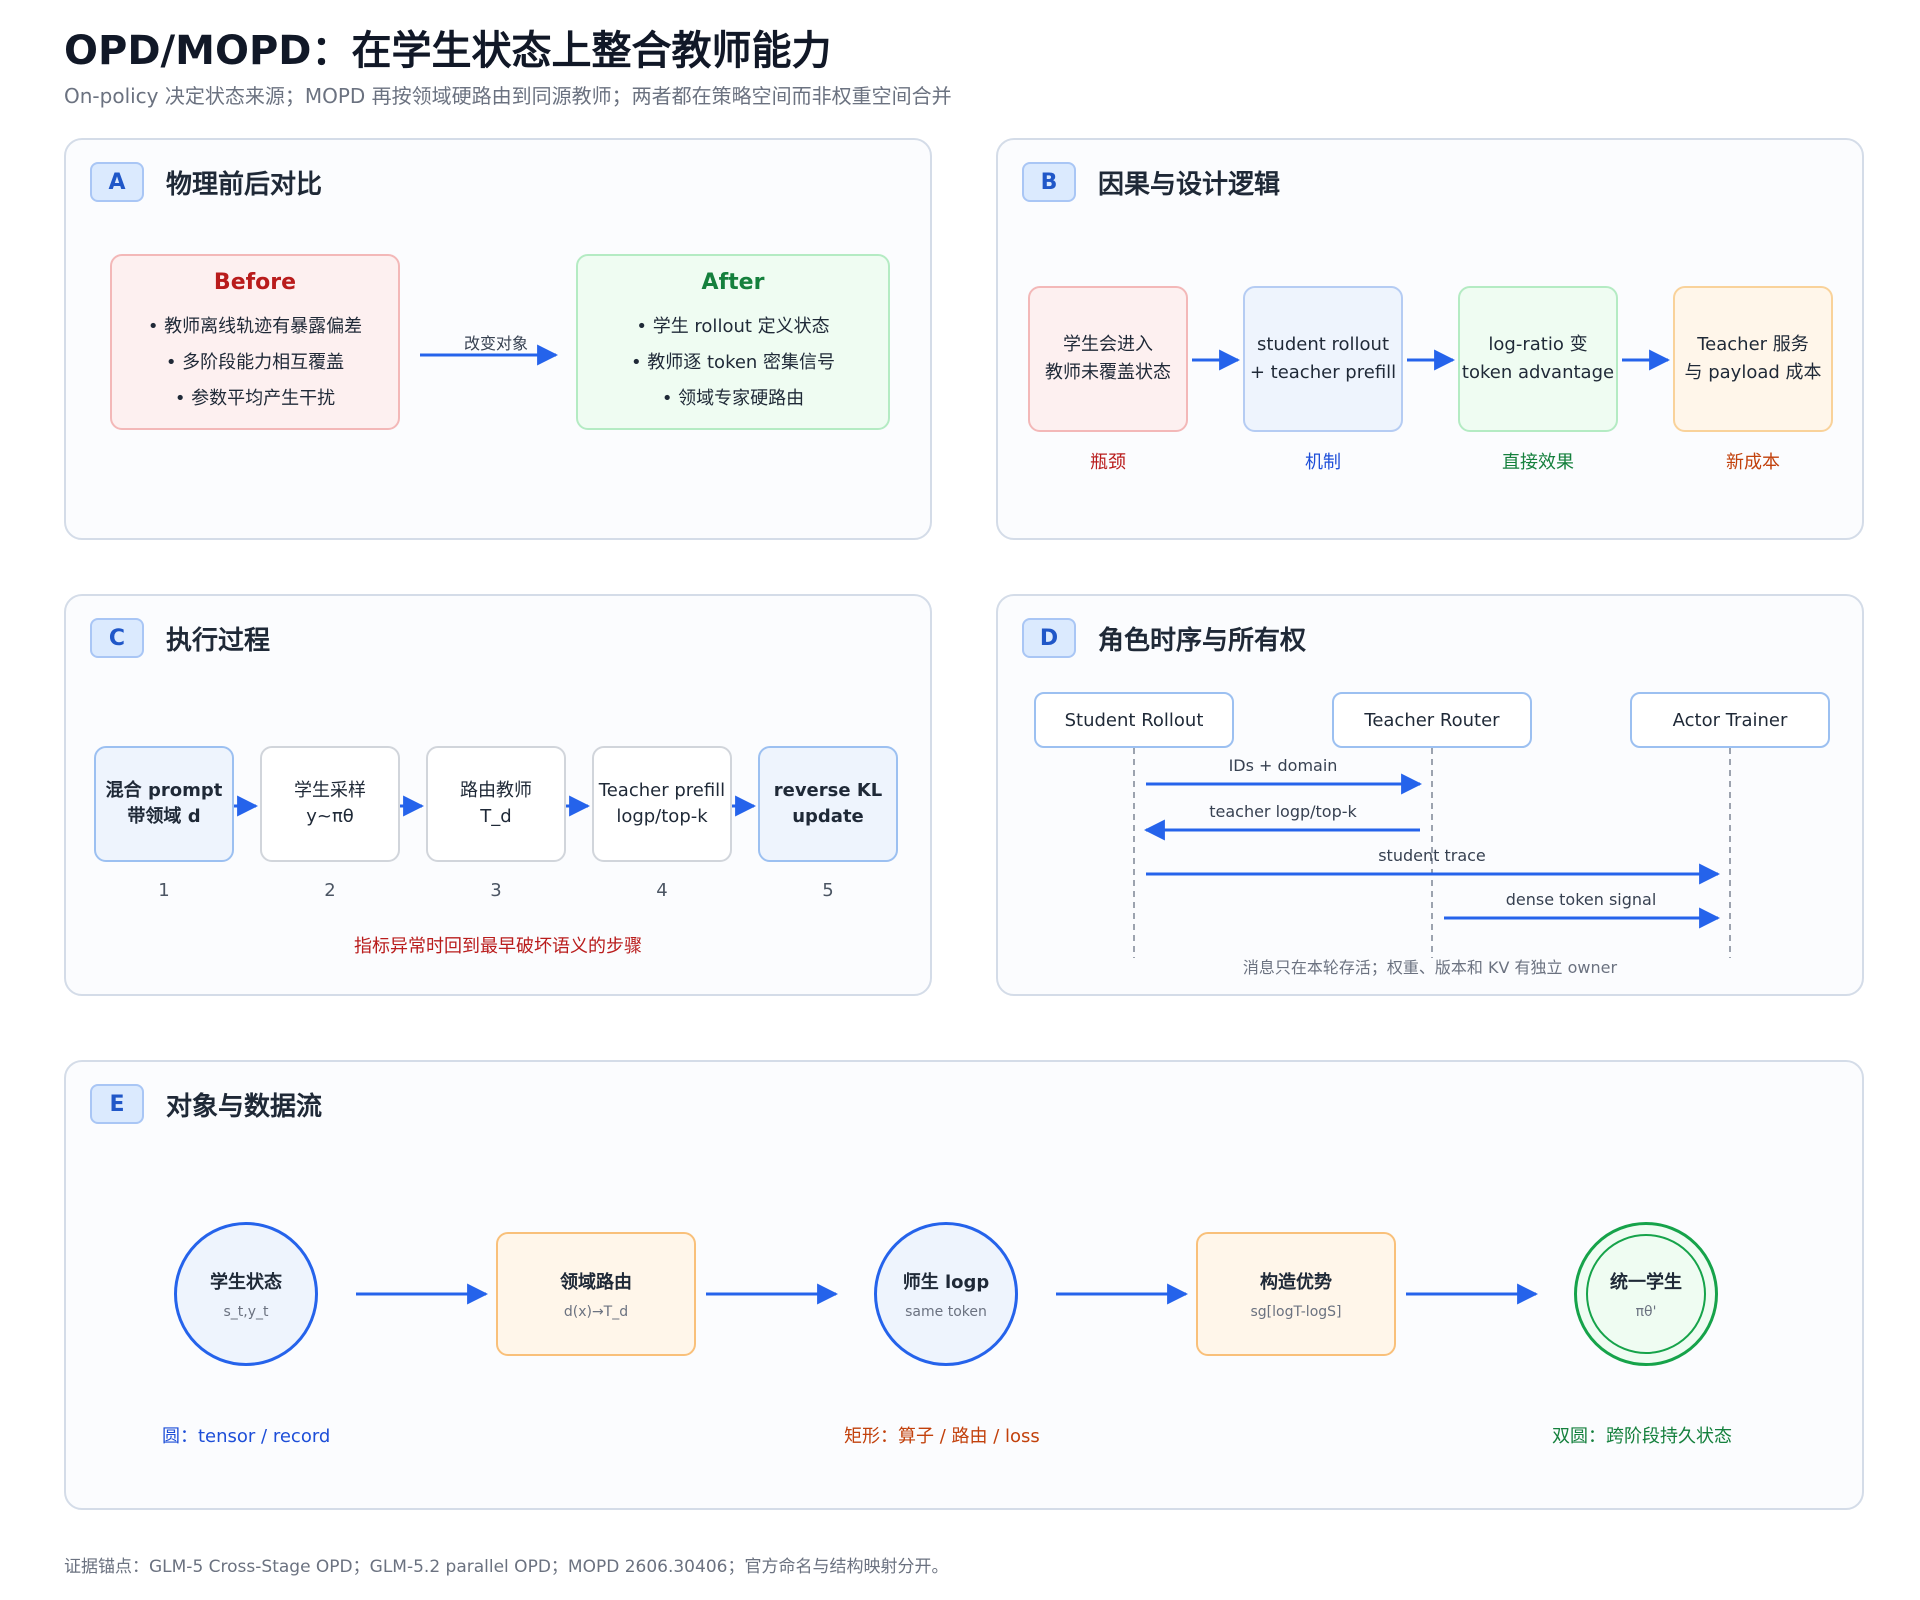  Describe the element at coordinates (733, 398) in the screenshot. I see `after-item: • 领域专家硬路由` at that location.